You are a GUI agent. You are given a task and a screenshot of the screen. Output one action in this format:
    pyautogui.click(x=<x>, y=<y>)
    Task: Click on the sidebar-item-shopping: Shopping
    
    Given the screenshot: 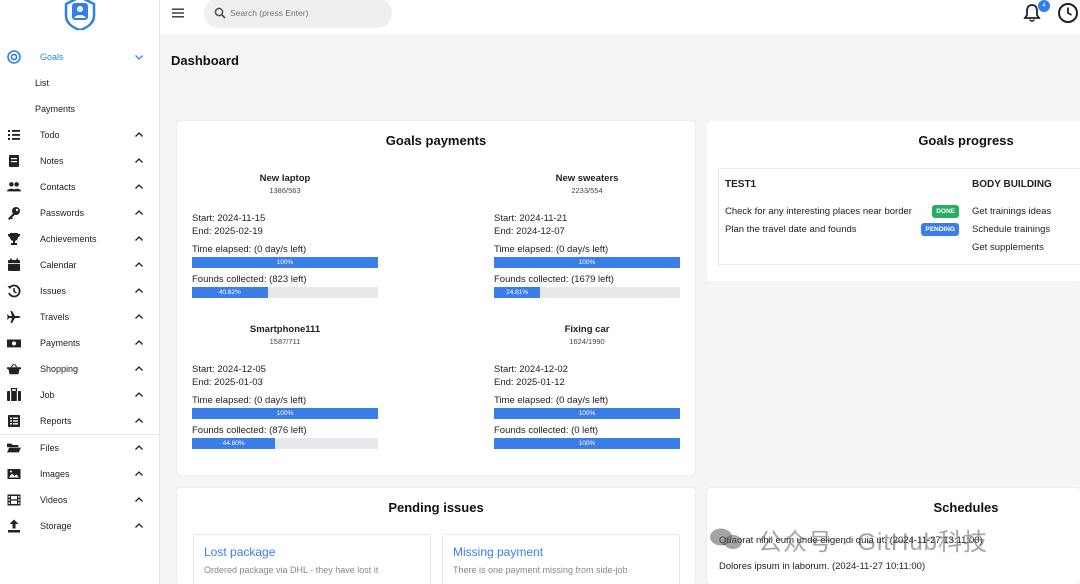 What is the action you would take?
    pyautogui.click(x=80, y=369)
    